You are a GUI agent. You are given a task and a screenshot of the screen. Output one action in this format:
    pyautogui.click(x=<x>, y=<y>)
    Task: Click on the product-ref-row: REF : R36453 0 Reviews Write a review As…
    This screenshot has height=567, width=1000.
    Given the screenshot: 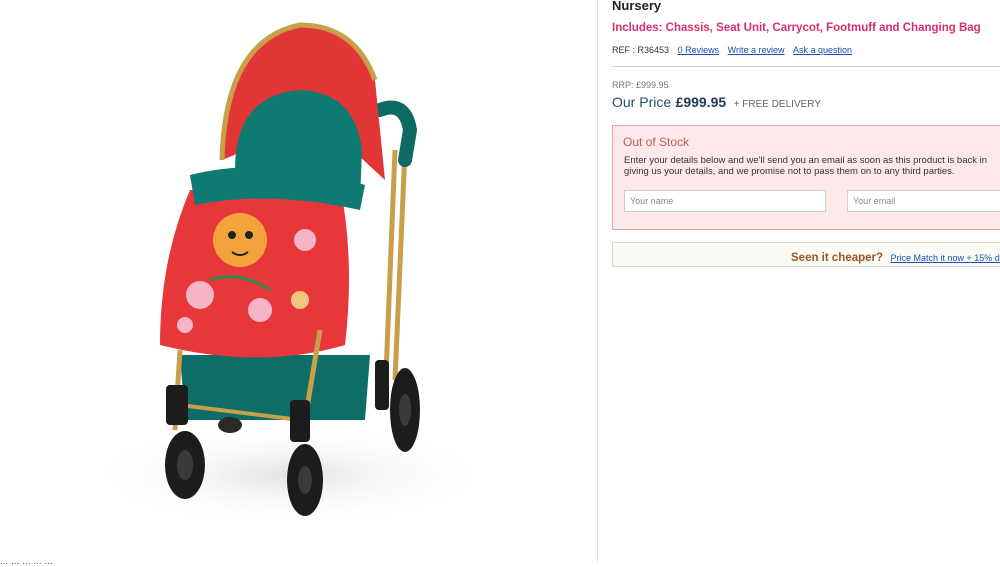 What is the action you would take?
    pyautogui.click(x=732, y=50)
    